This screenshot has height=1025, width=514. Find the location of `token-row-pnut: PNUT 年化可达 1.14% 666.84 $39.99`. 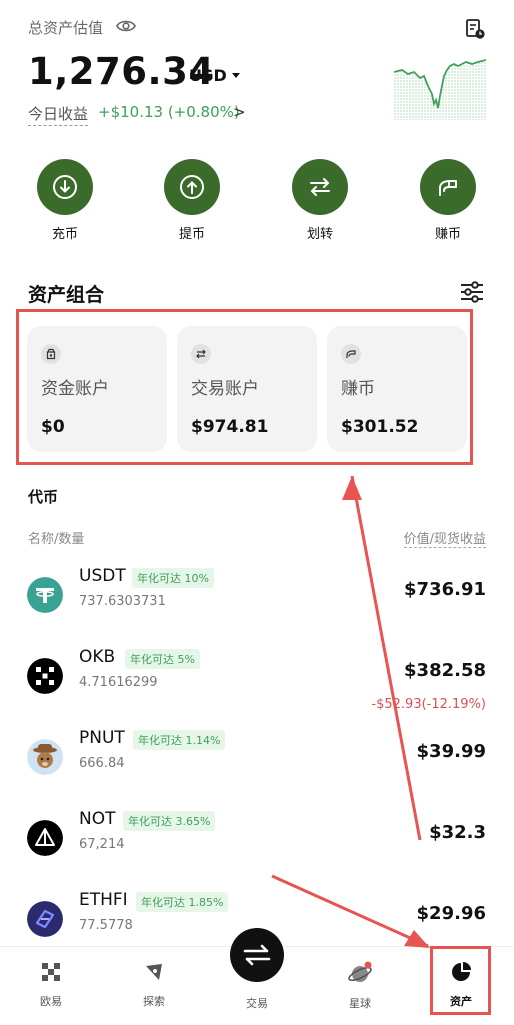

token-row-pnut: PNUT 年化可达 1.14% 666.84 $39.99 is located at coordinates (257, 768).